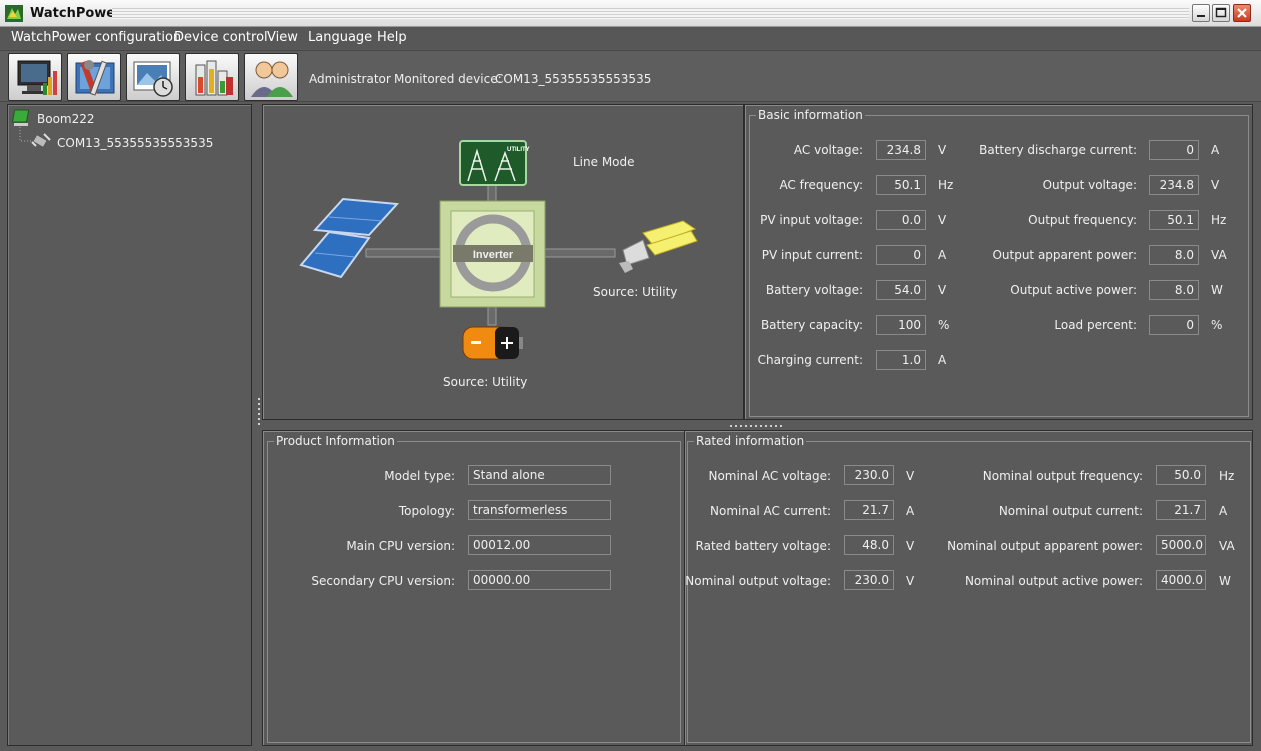  I want to click on nominal-output-voltage-value: 230.0, so click(869, 580).